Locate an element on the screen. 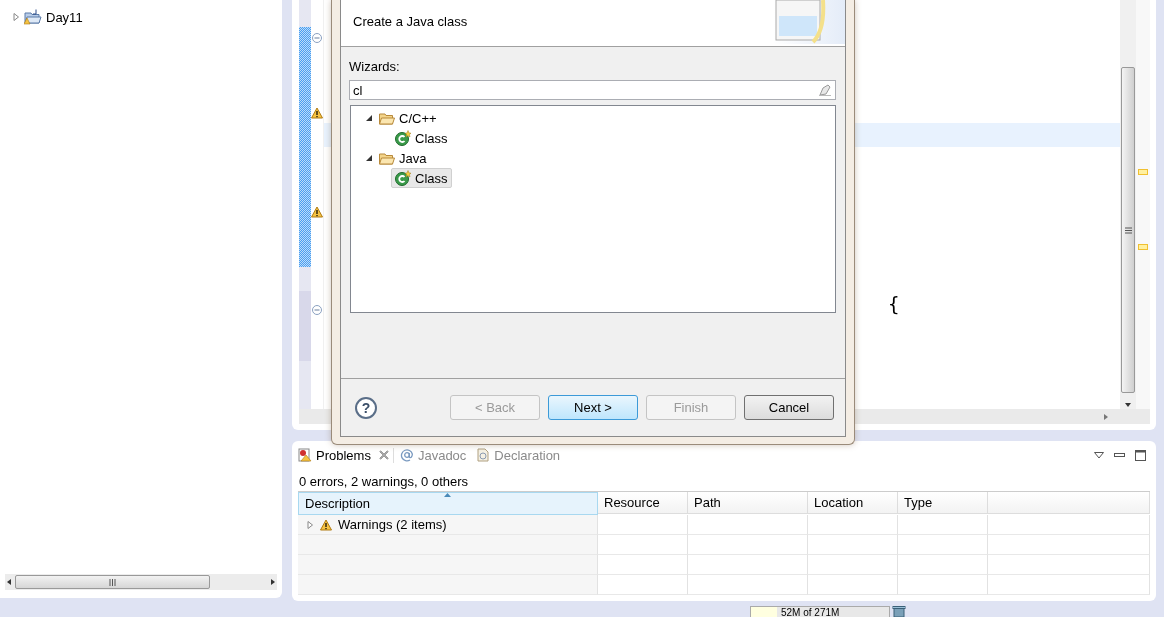 The width and height of the screenshot is (1164, 617). column-header: Resource is located at coordinates (643, 503).